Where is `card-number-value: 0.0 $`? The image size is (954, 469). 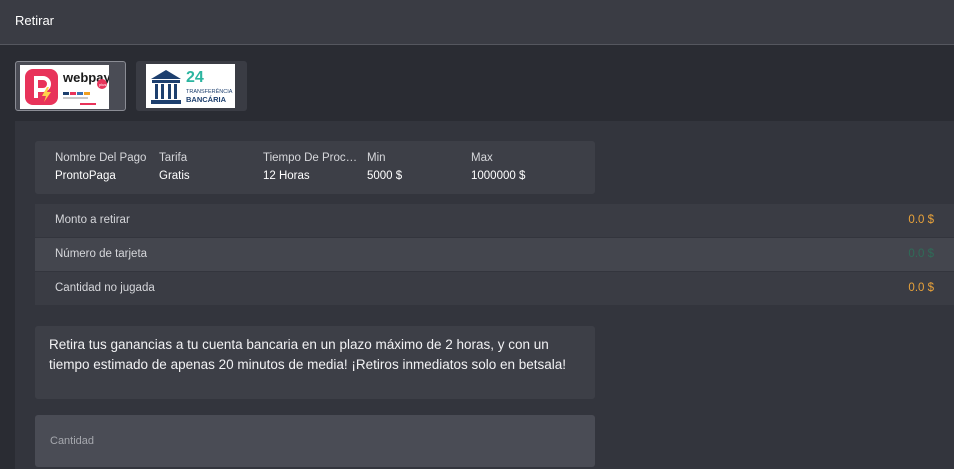 card-number-value: 0.0 $ is located at coordinates (921, 254).